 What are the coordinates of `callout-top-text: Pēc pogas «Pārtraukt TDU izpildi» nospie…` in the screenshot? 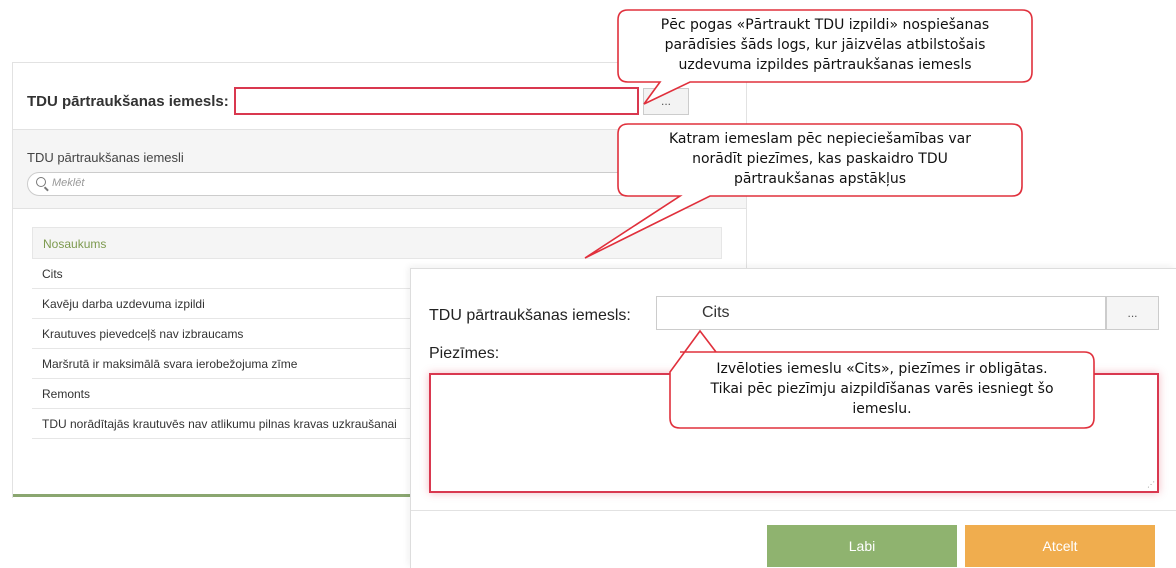 It's located at (825, 45).